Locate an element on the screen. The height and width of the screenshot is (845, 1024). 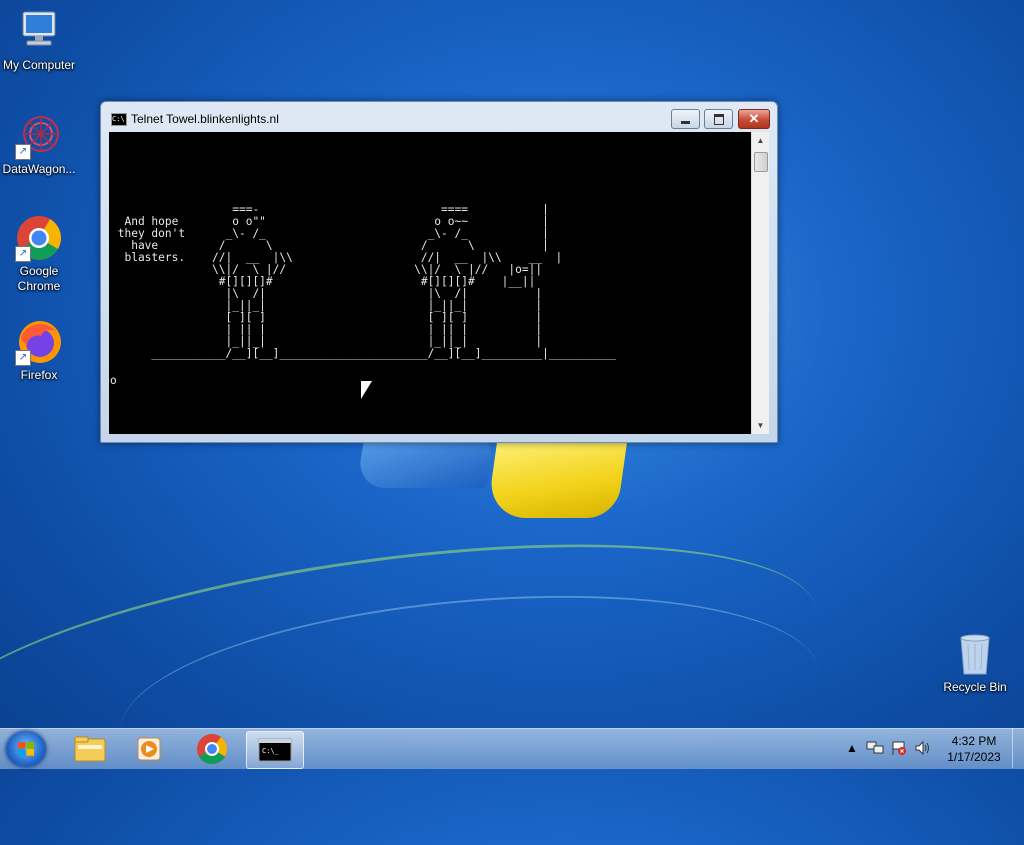
clock-time: 4:32 PM is located at coordinates (974, 741).